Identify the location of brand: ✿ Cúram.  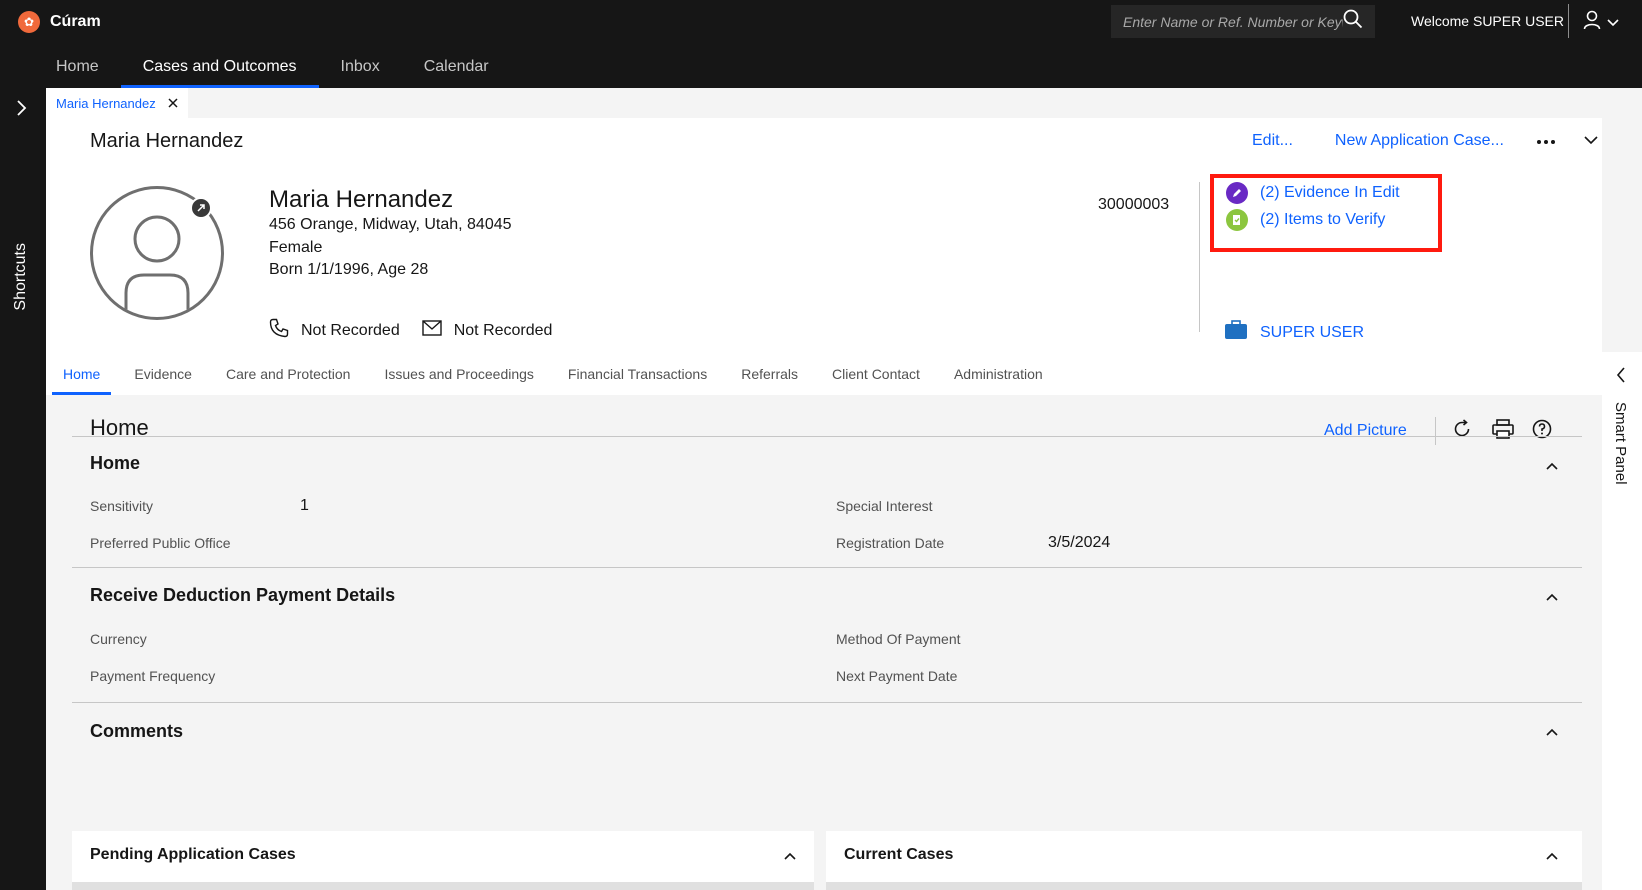
(59, 22).